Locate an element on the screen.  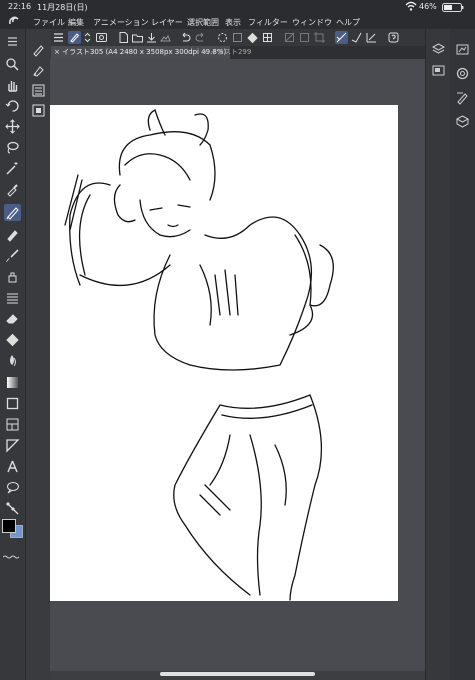
stepper-icon is located at coordinates (87, 37).